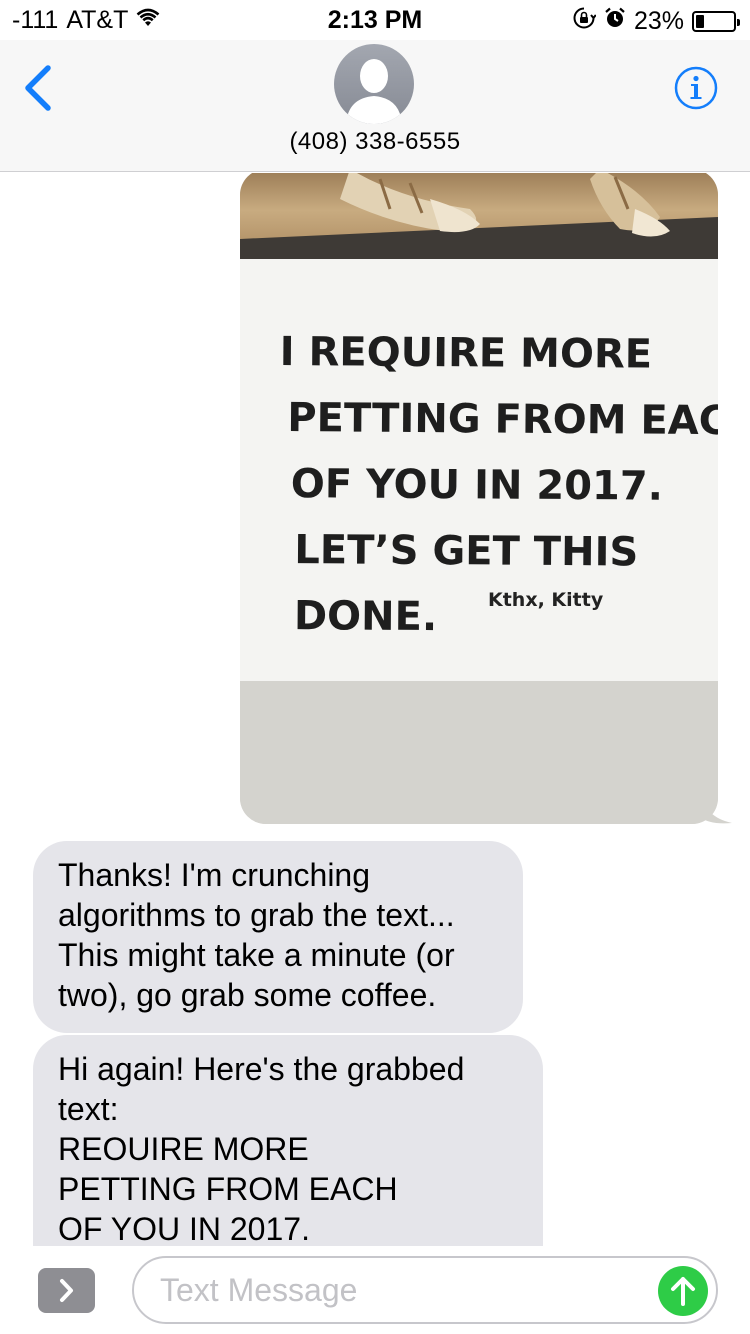 This screenshot has width=750, height=1334. What do you see at coordinates (700, 21) in the screenshot?
I see `battery-fill` at bounding box center [700, 21].